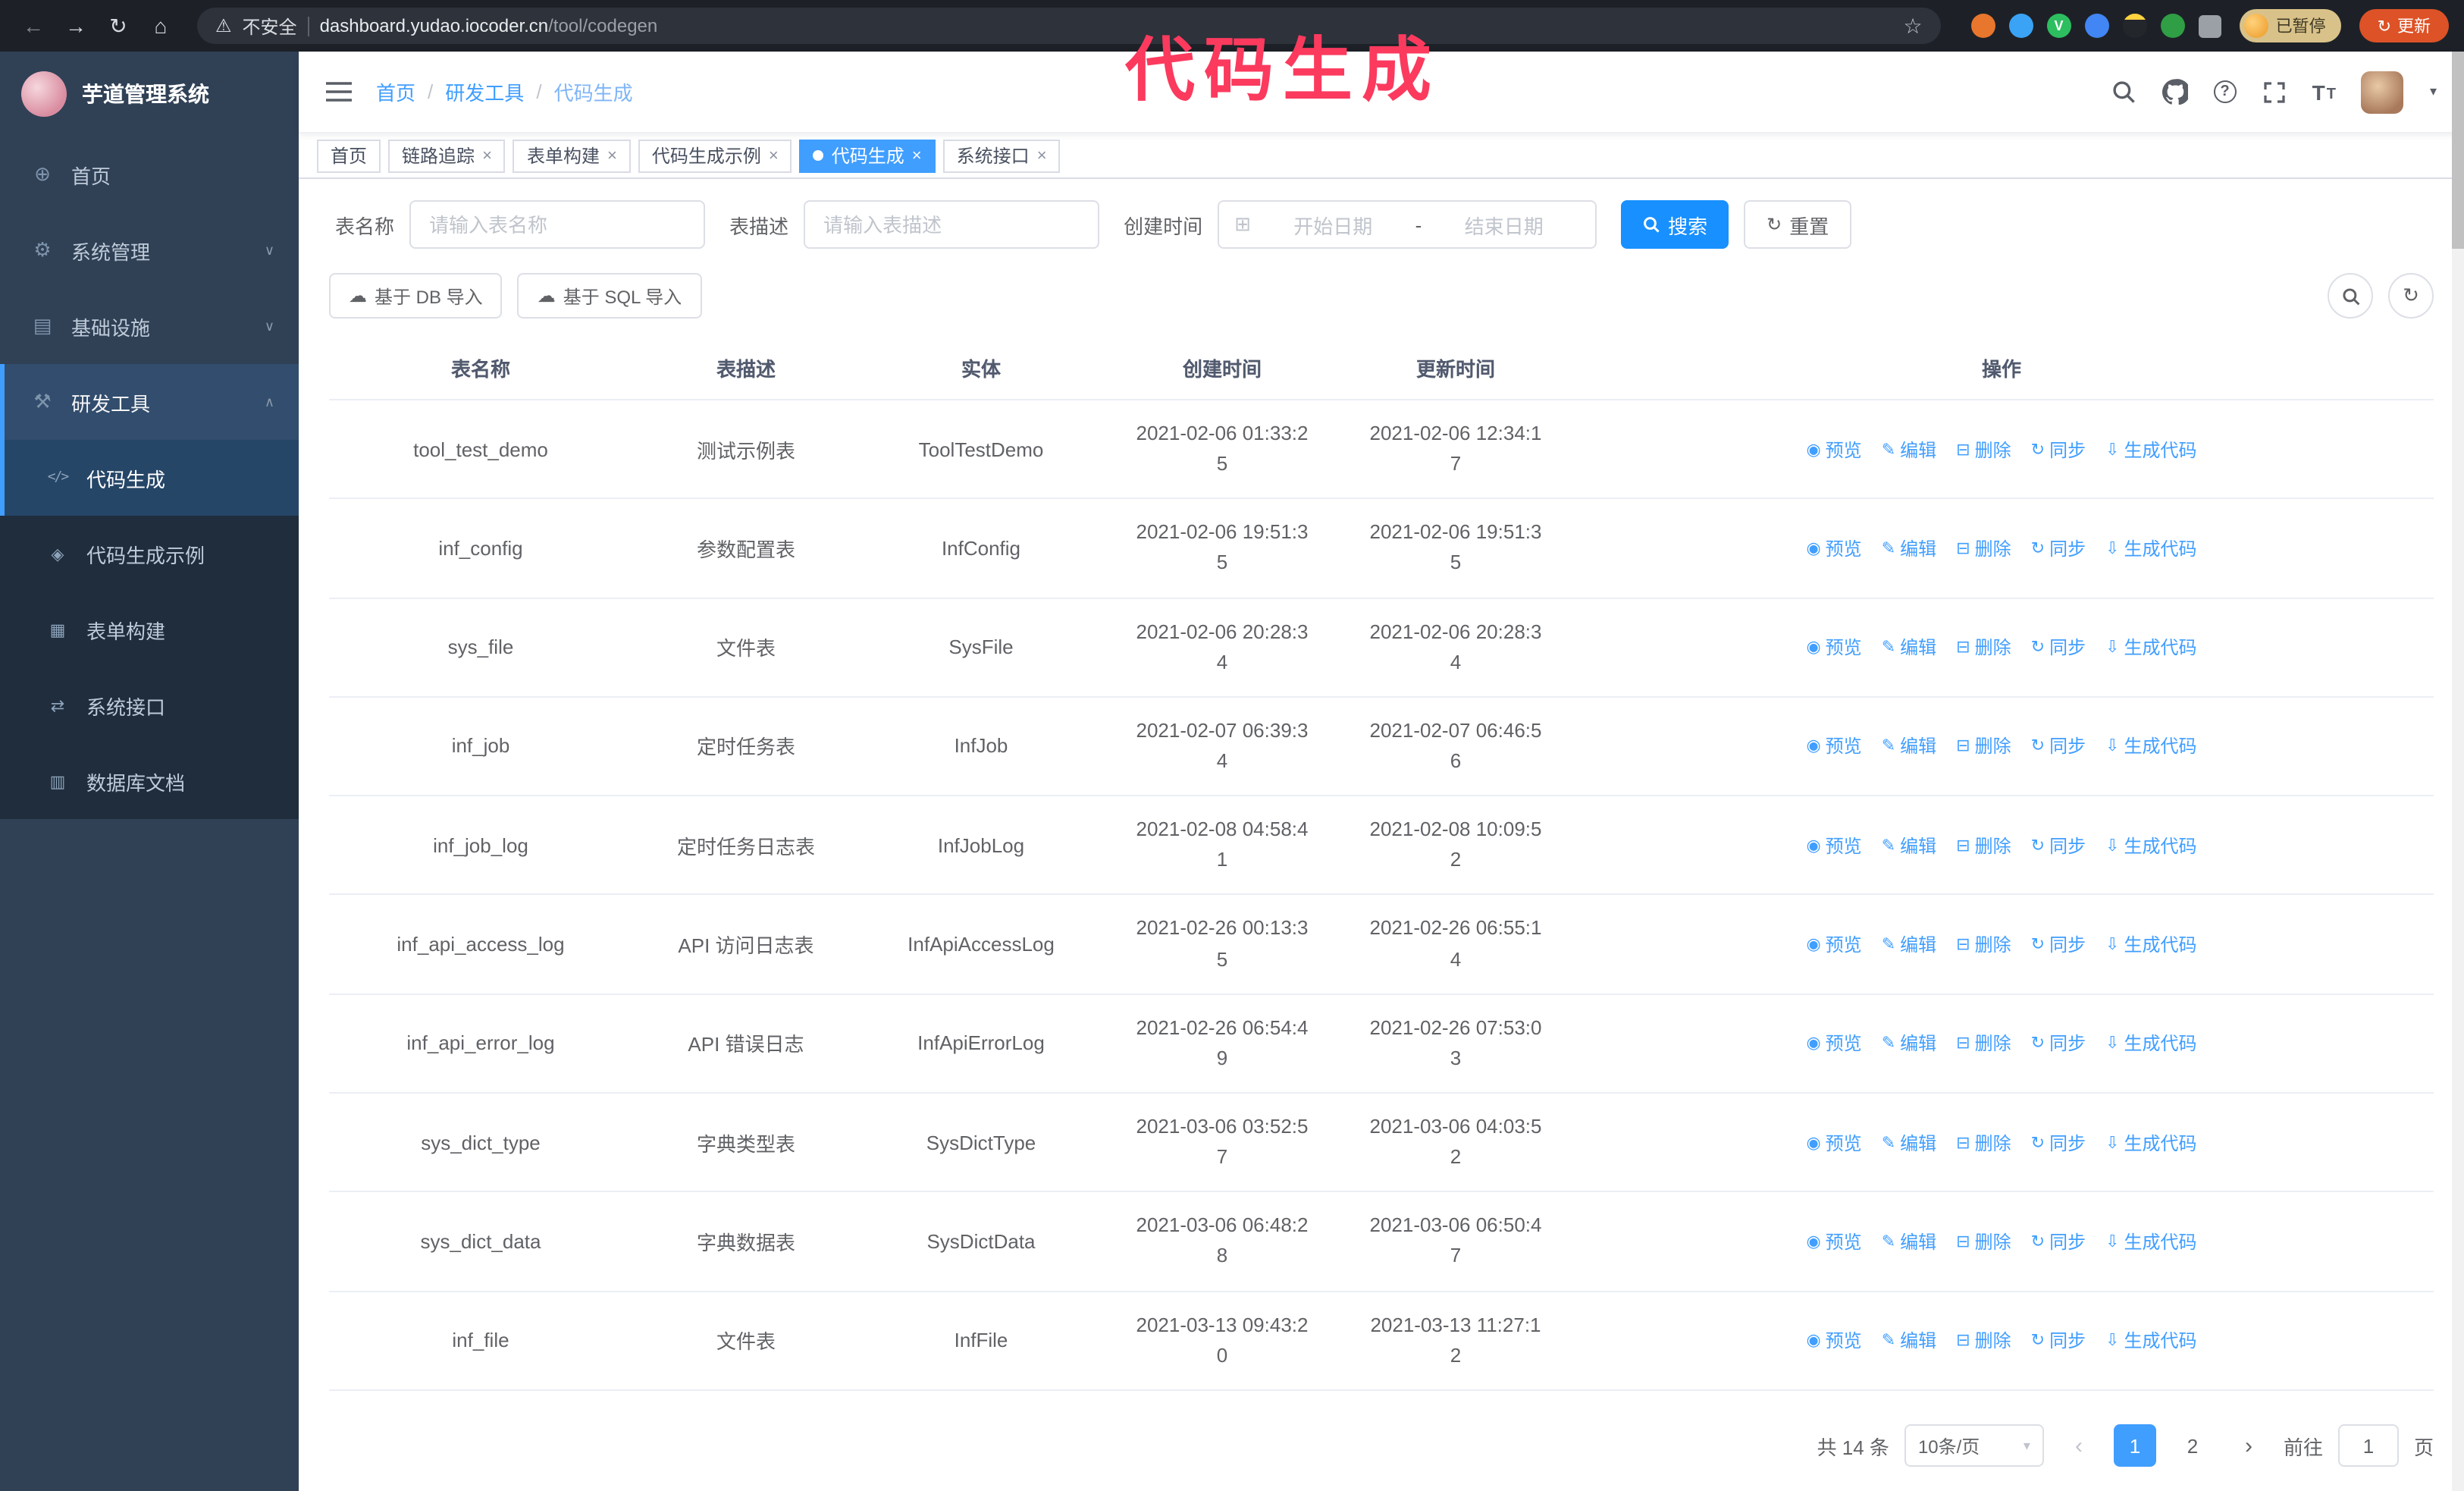  Describe the element at coordinates (1002, 155) in the screenshot. I see `tab-api: 系统接口 ×` at that location.